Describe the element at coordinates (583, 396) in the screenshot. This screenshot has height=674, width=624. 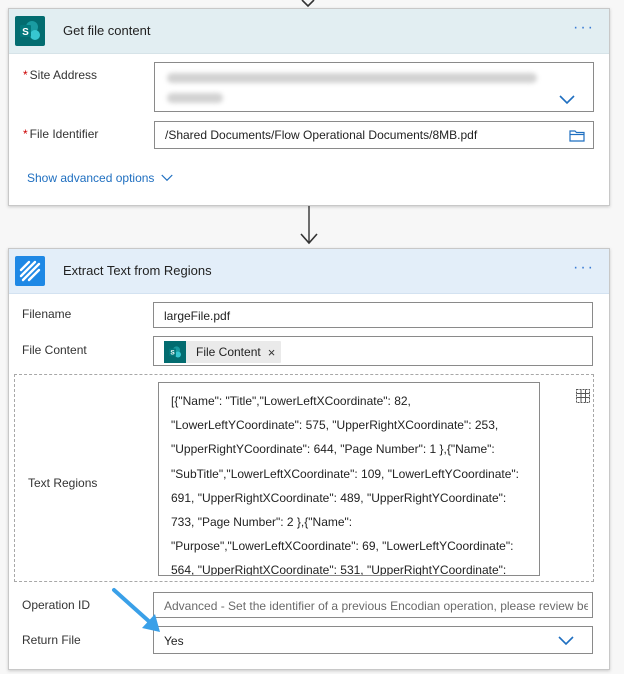
I see `table-icon` at that location.